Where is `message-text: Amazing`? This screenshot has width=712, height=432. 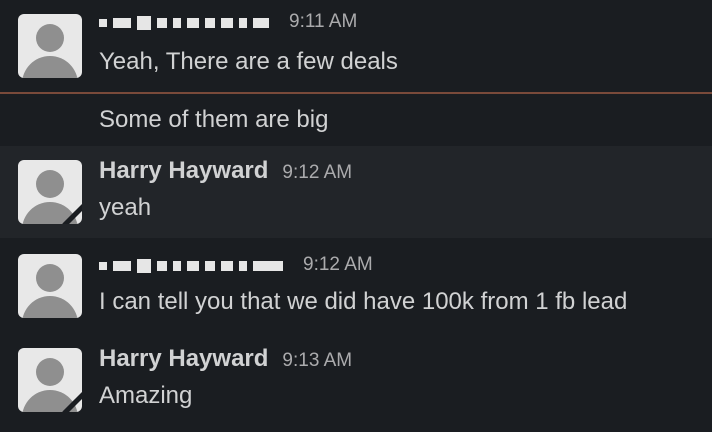 message-text: Amazing is located at coordinates (146, 395).